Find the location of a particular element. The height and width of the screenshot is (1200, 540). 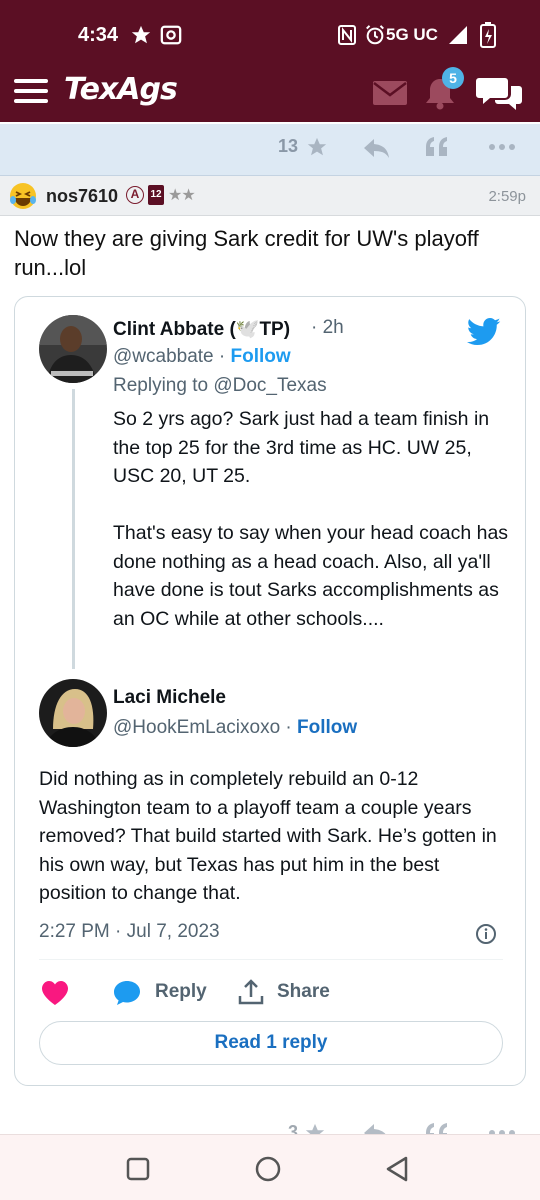

menu-icon is located at coordinates (31, 91).